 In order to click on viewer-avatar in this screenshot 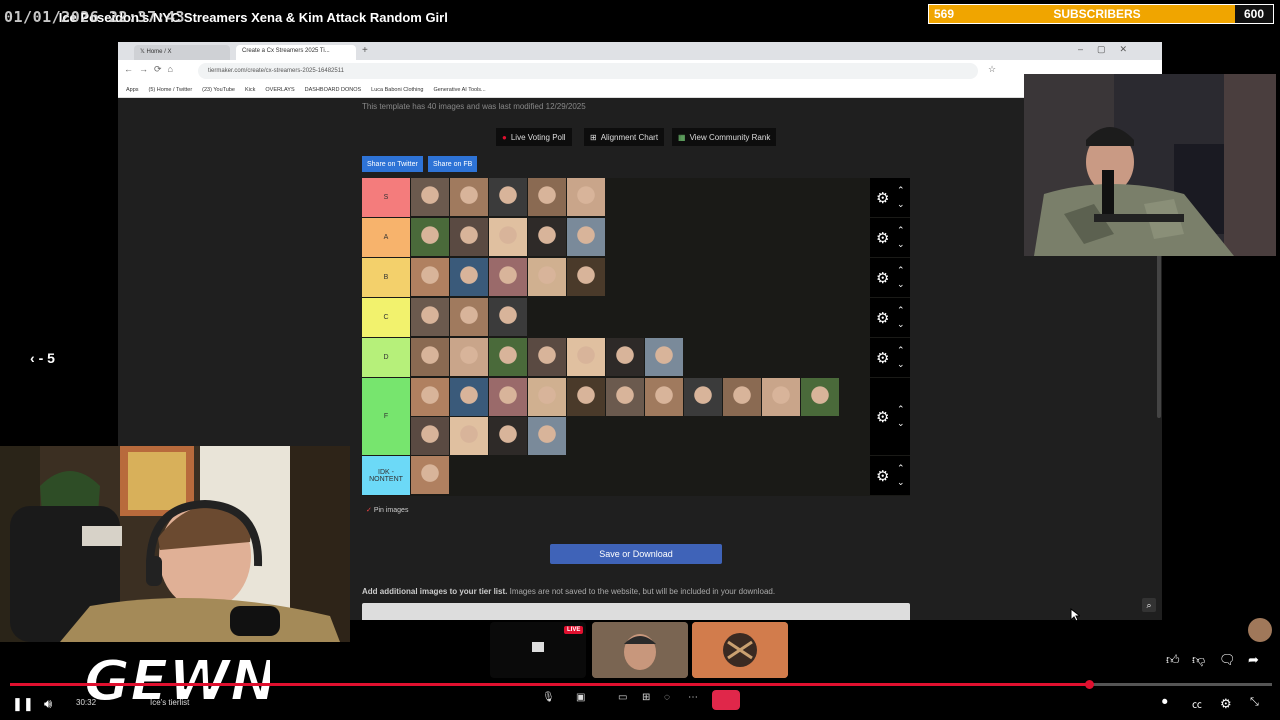, I will do `click(1260, 630)`.